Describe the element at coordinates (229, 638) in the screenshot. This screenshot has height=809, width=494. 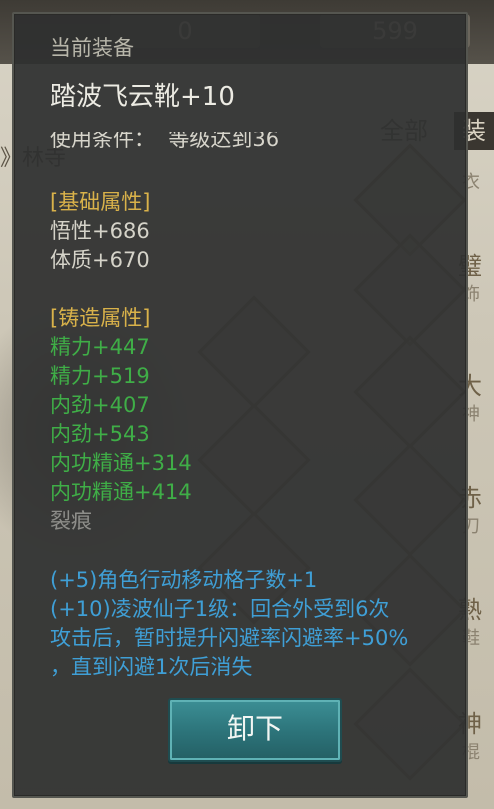
I see `set-effect-line: 攻击后，暂时提升闪避率闪避率+50%` at that location.